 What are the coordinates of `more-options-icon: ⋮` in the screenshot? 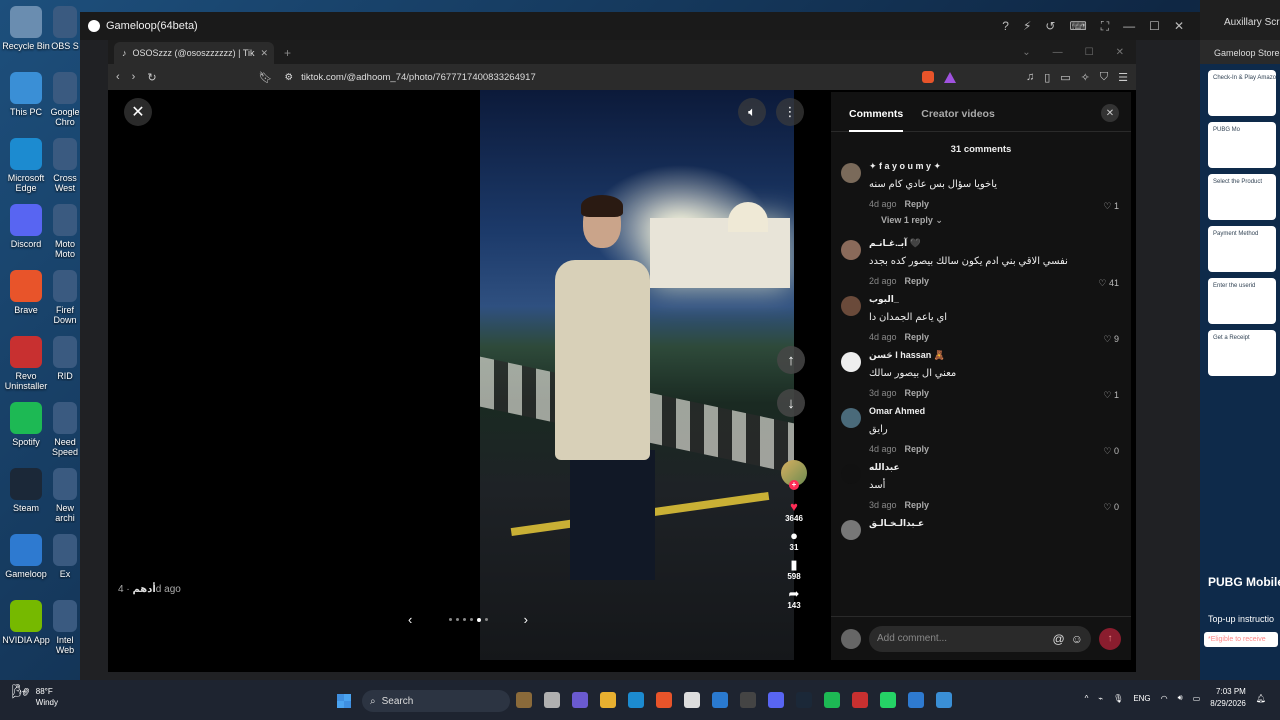 It's located at (790, 112).